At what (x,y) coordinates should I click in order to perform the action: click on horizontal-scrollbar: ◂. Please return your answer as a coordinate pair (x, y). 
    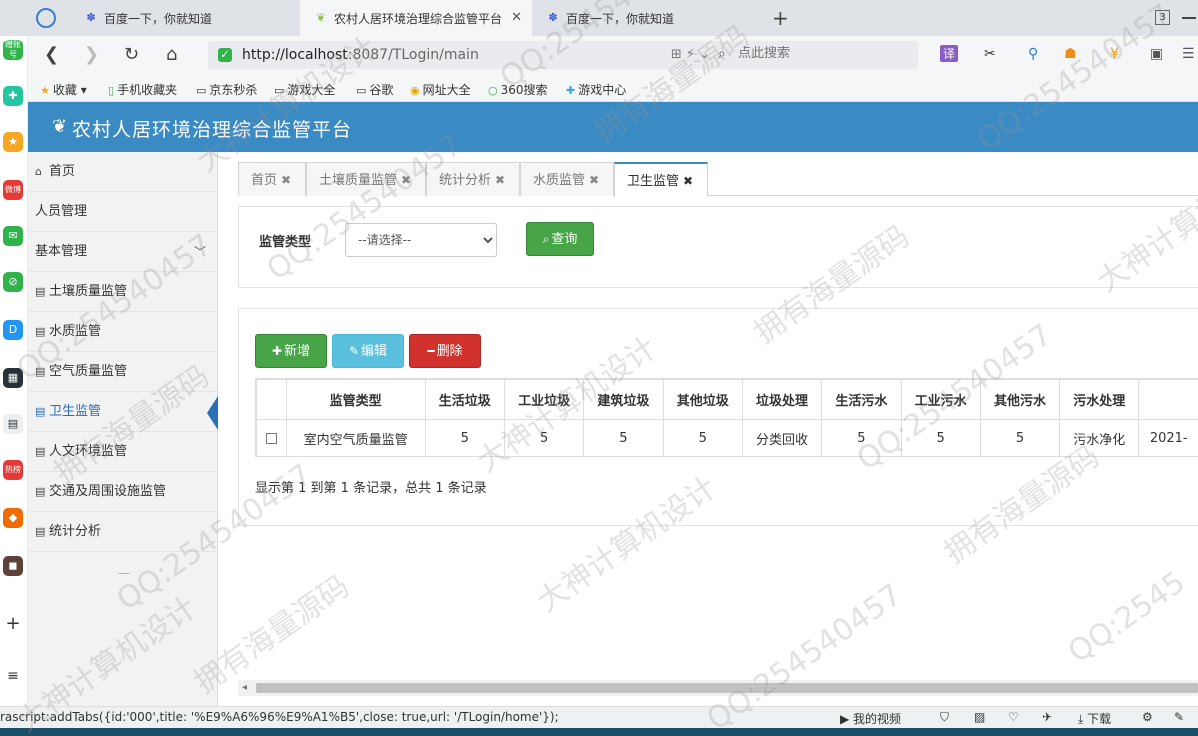
    Looking at the image, I should click on (718, 688).